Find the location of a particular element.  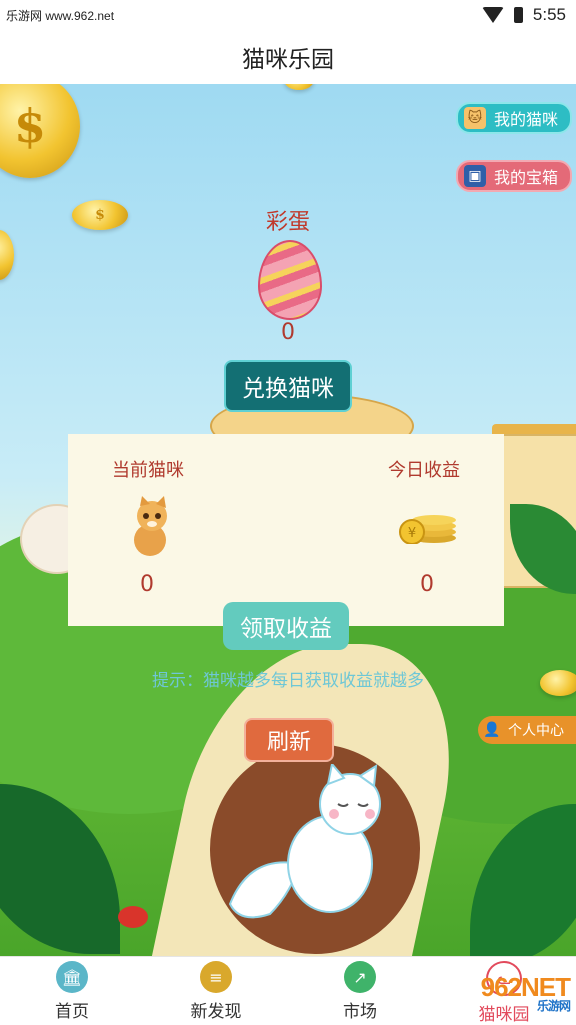

tab-market: ↗ 市场 is located at coordinates (360, 991).